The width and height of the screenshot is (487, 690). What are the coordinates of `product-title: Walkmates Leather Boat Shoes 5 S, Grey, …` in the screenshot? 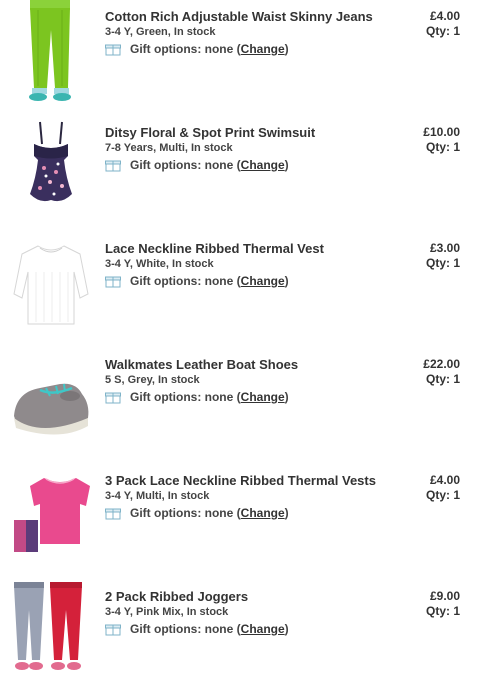 It's located at (250, 381).